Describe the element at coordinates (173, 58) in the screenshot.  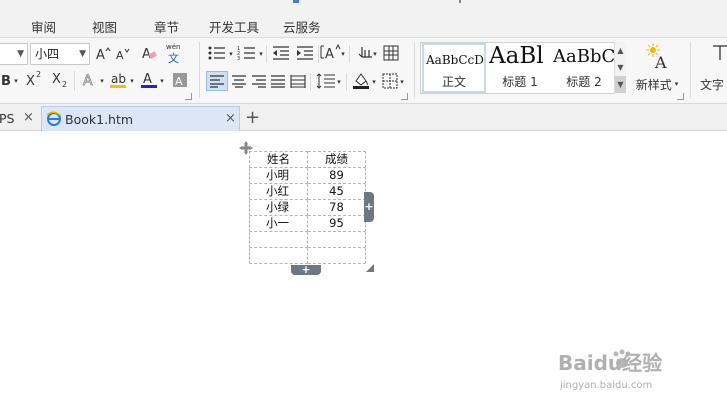
I see `phonetic-bottom-text: 文` at that location.